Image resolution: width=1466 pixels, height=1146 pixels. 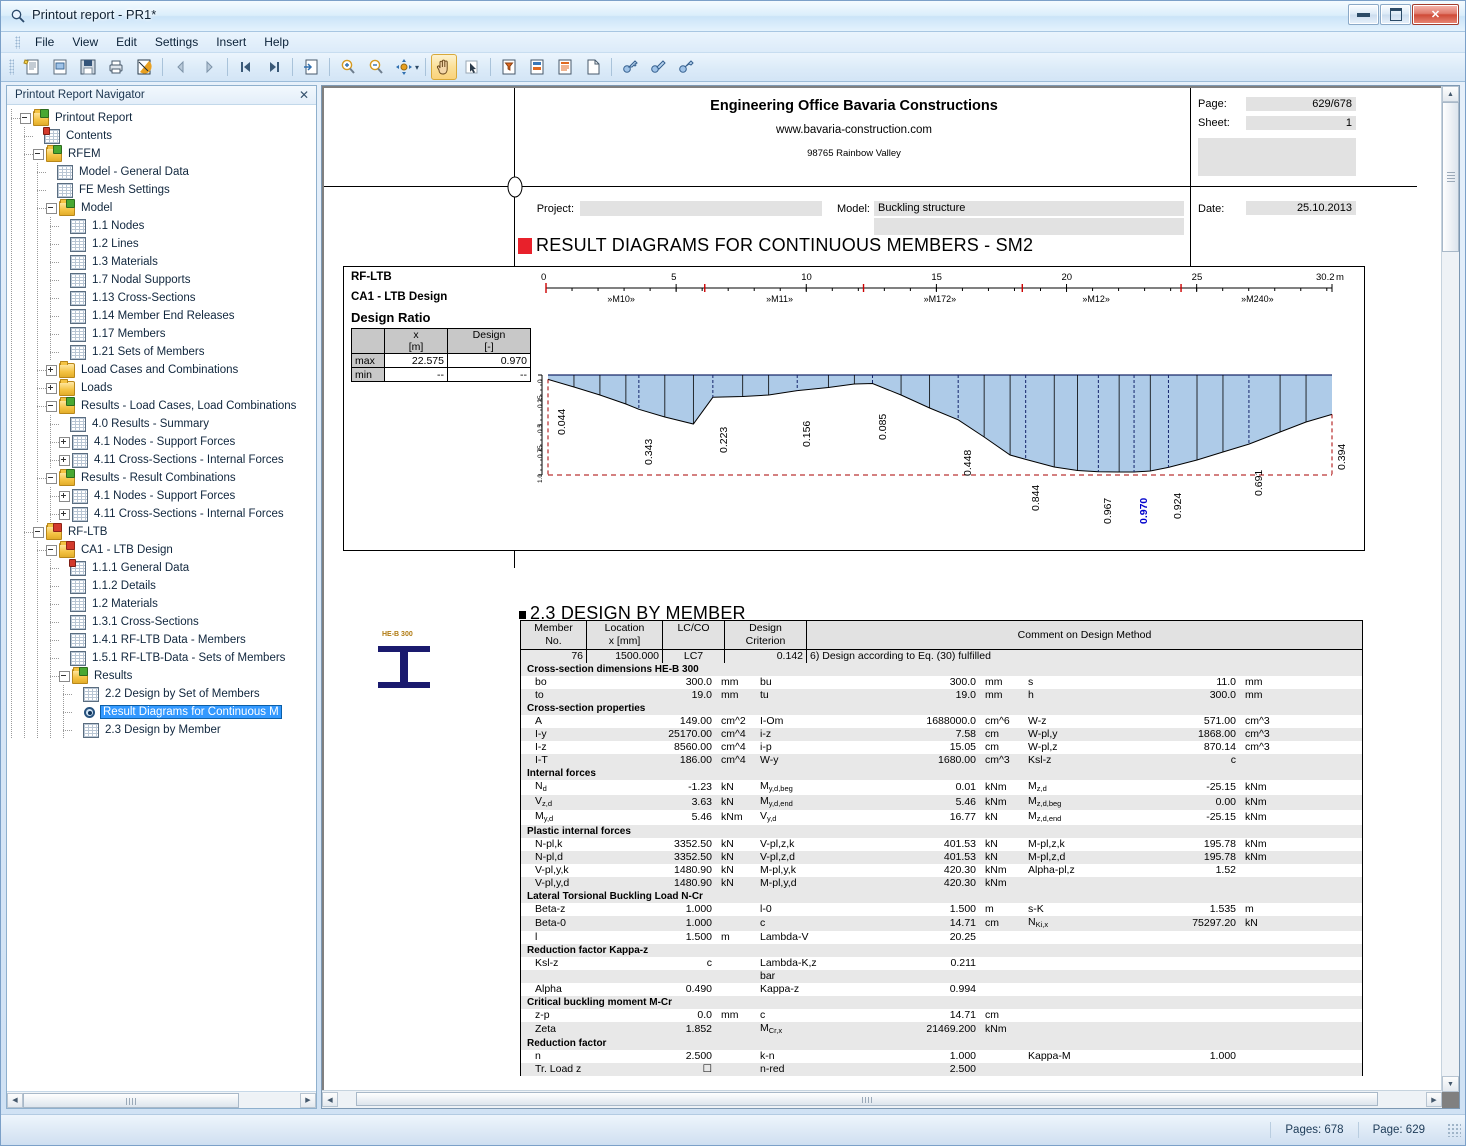 What do you see at coordinates (1450, 177) in the screenshot?
I see `vscroll-thumb` at bounding box center [1450, 177].